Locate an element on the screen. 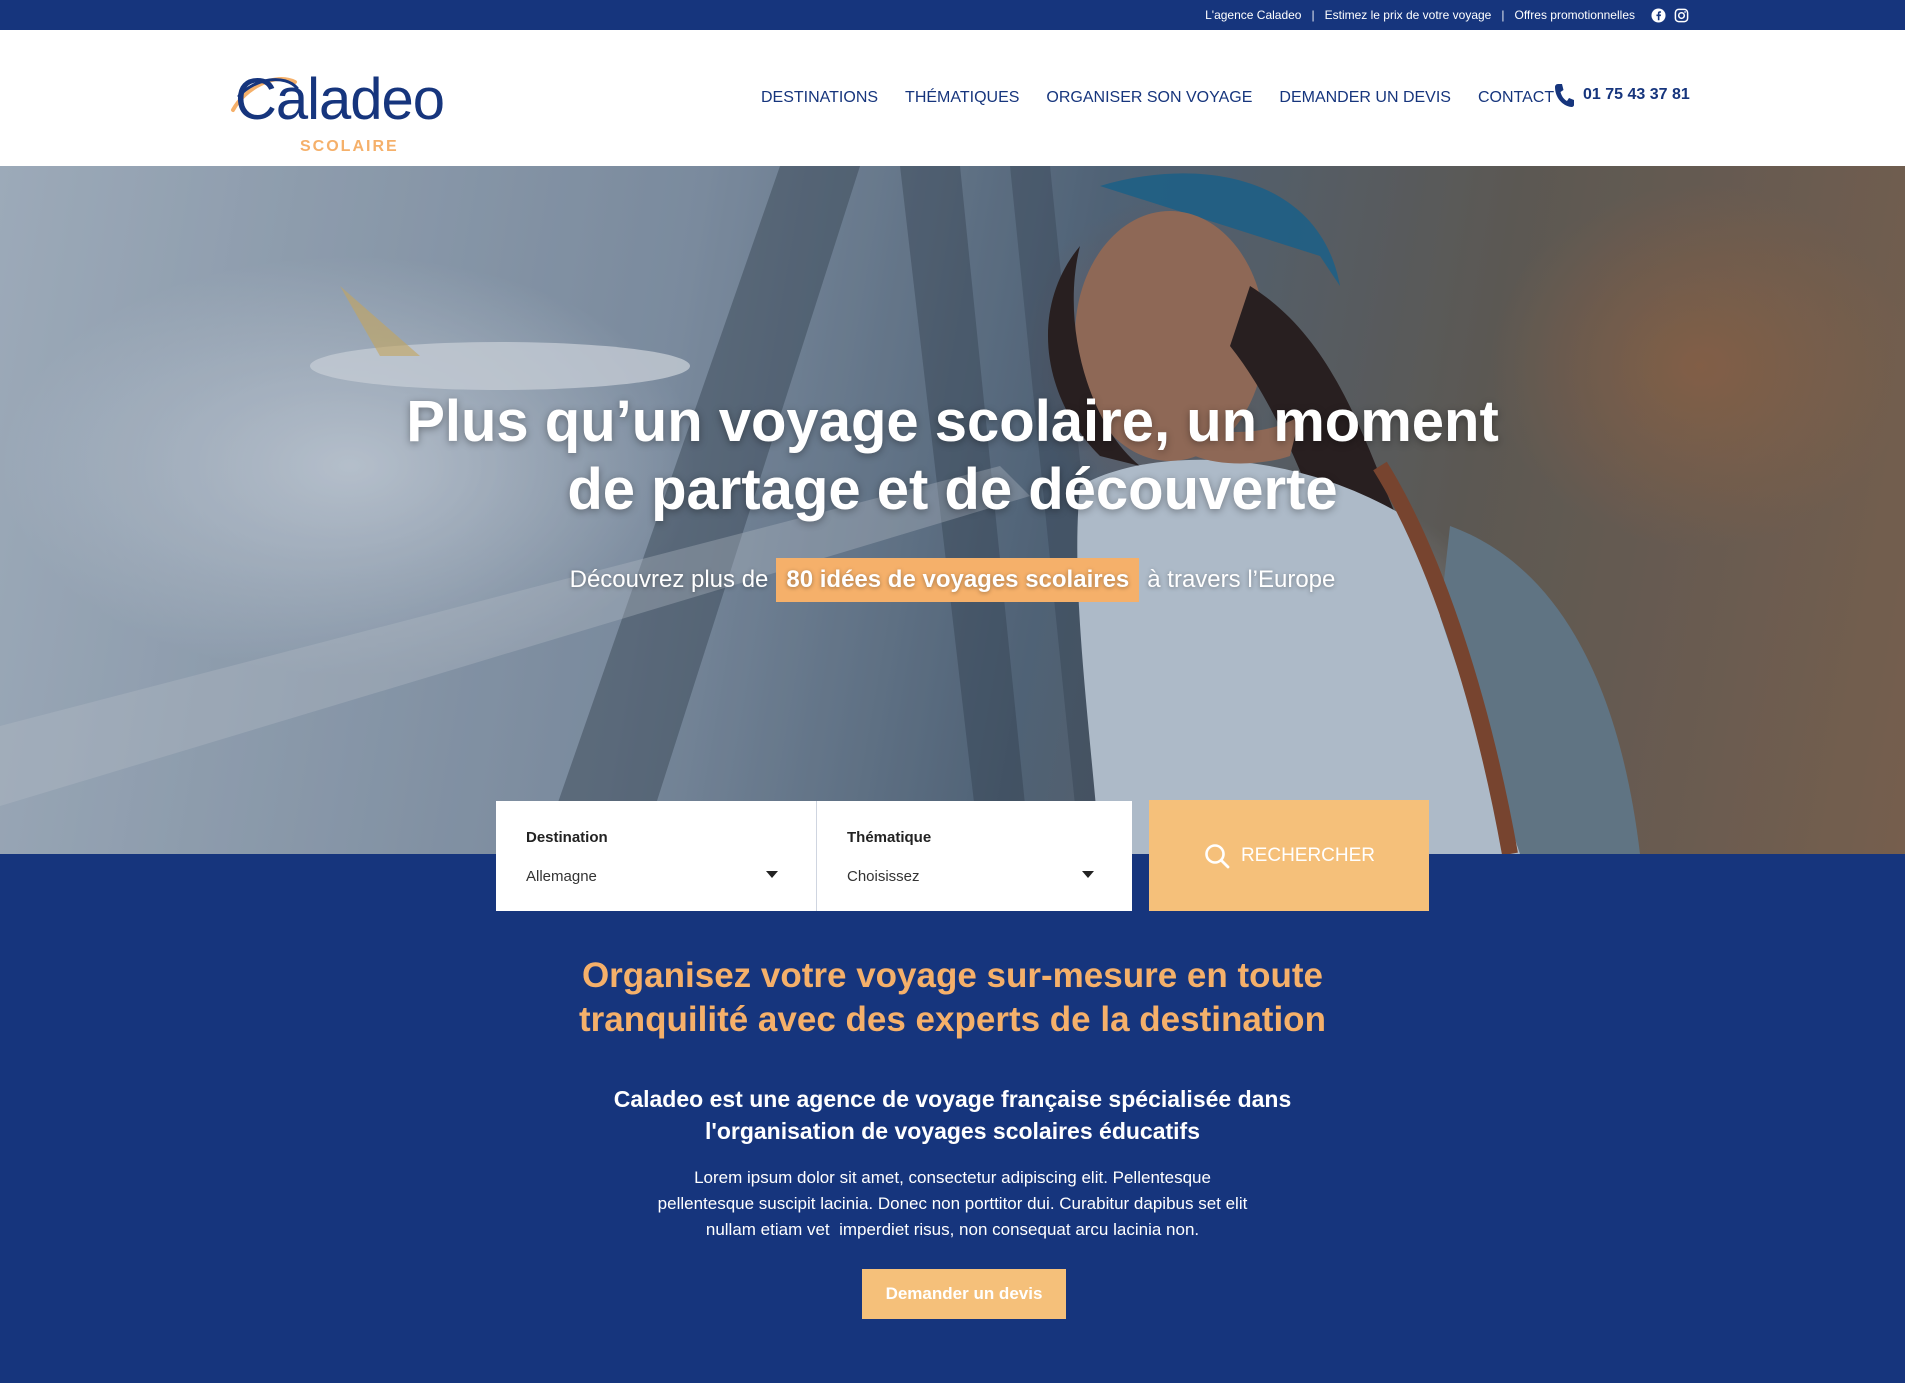  top-link-promos: Offres promotionnelles is located at coordinates (1574, 15).